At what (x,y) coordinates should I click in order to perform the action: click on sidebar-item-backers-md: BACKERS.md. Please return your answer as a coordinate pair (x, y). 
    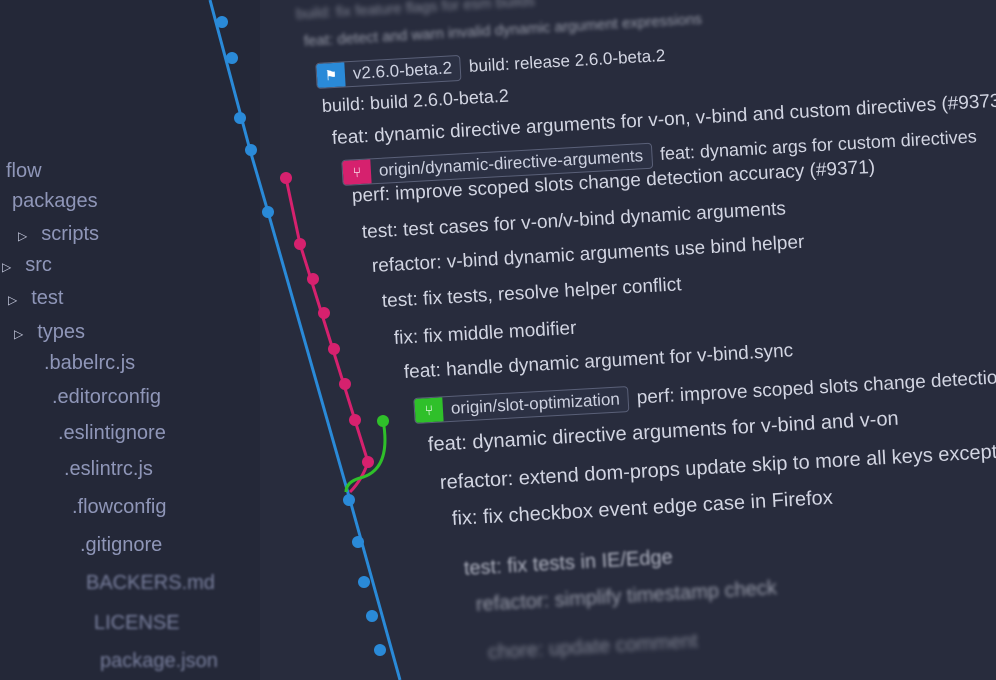
    Looking at the image, I should click on (150, 583).